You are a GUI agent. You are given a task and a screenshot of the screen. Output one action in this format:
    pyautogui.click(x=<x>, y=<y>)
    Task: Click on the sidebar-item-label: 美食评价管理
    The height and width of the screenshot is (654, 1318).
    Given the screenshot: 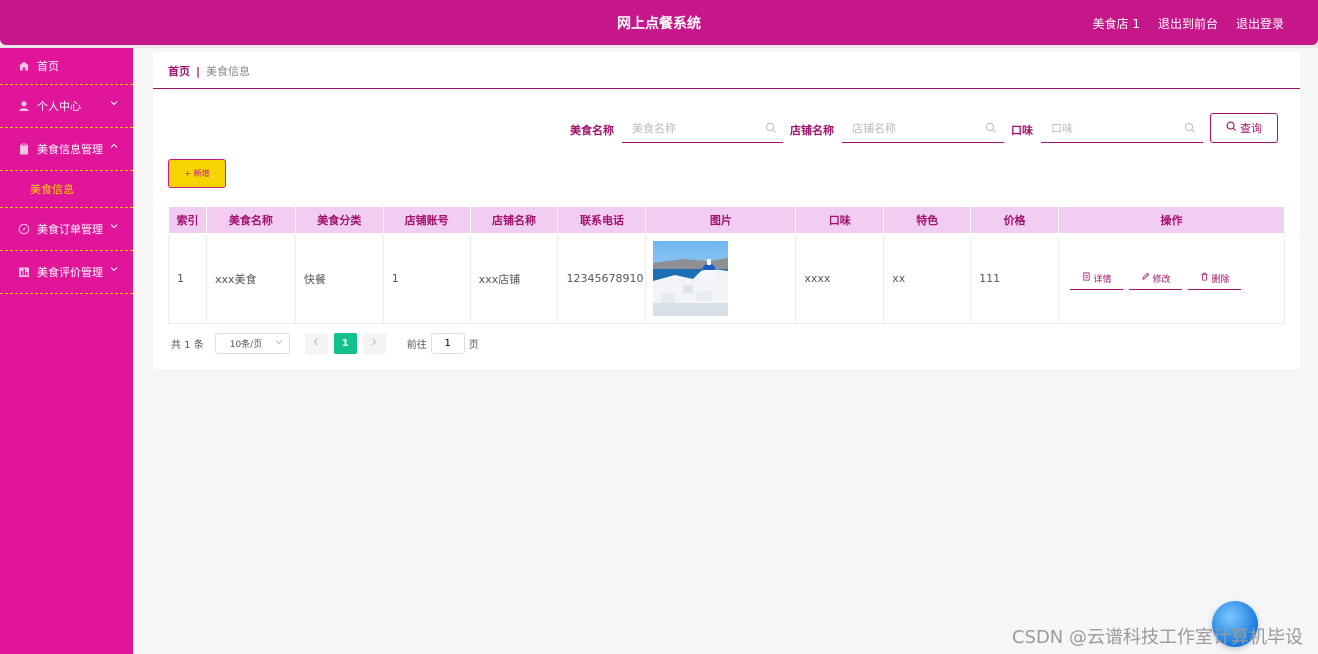 What is the action you would take?
    pyautogui.click(x=70, y=272)
    